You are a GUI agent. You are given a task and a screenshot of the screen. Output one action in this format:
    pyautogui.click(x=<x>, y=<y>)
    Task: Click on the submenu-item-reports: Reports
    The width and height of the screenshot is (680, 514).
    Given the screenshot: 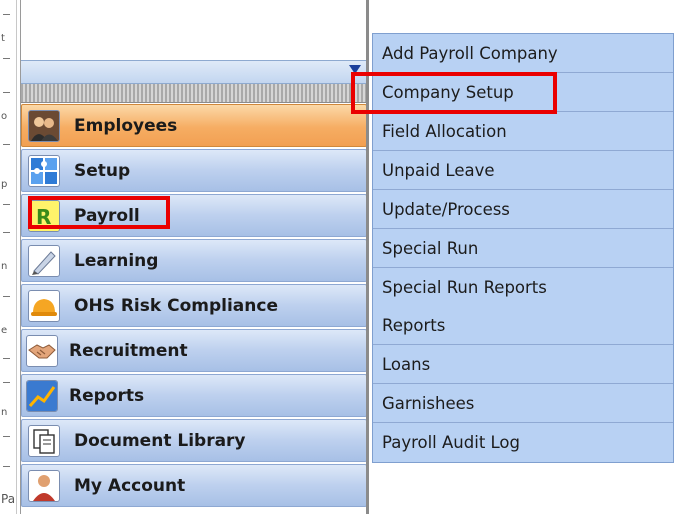 What is the action you would take?
    pyautogui.click(x=523, y=325)
    